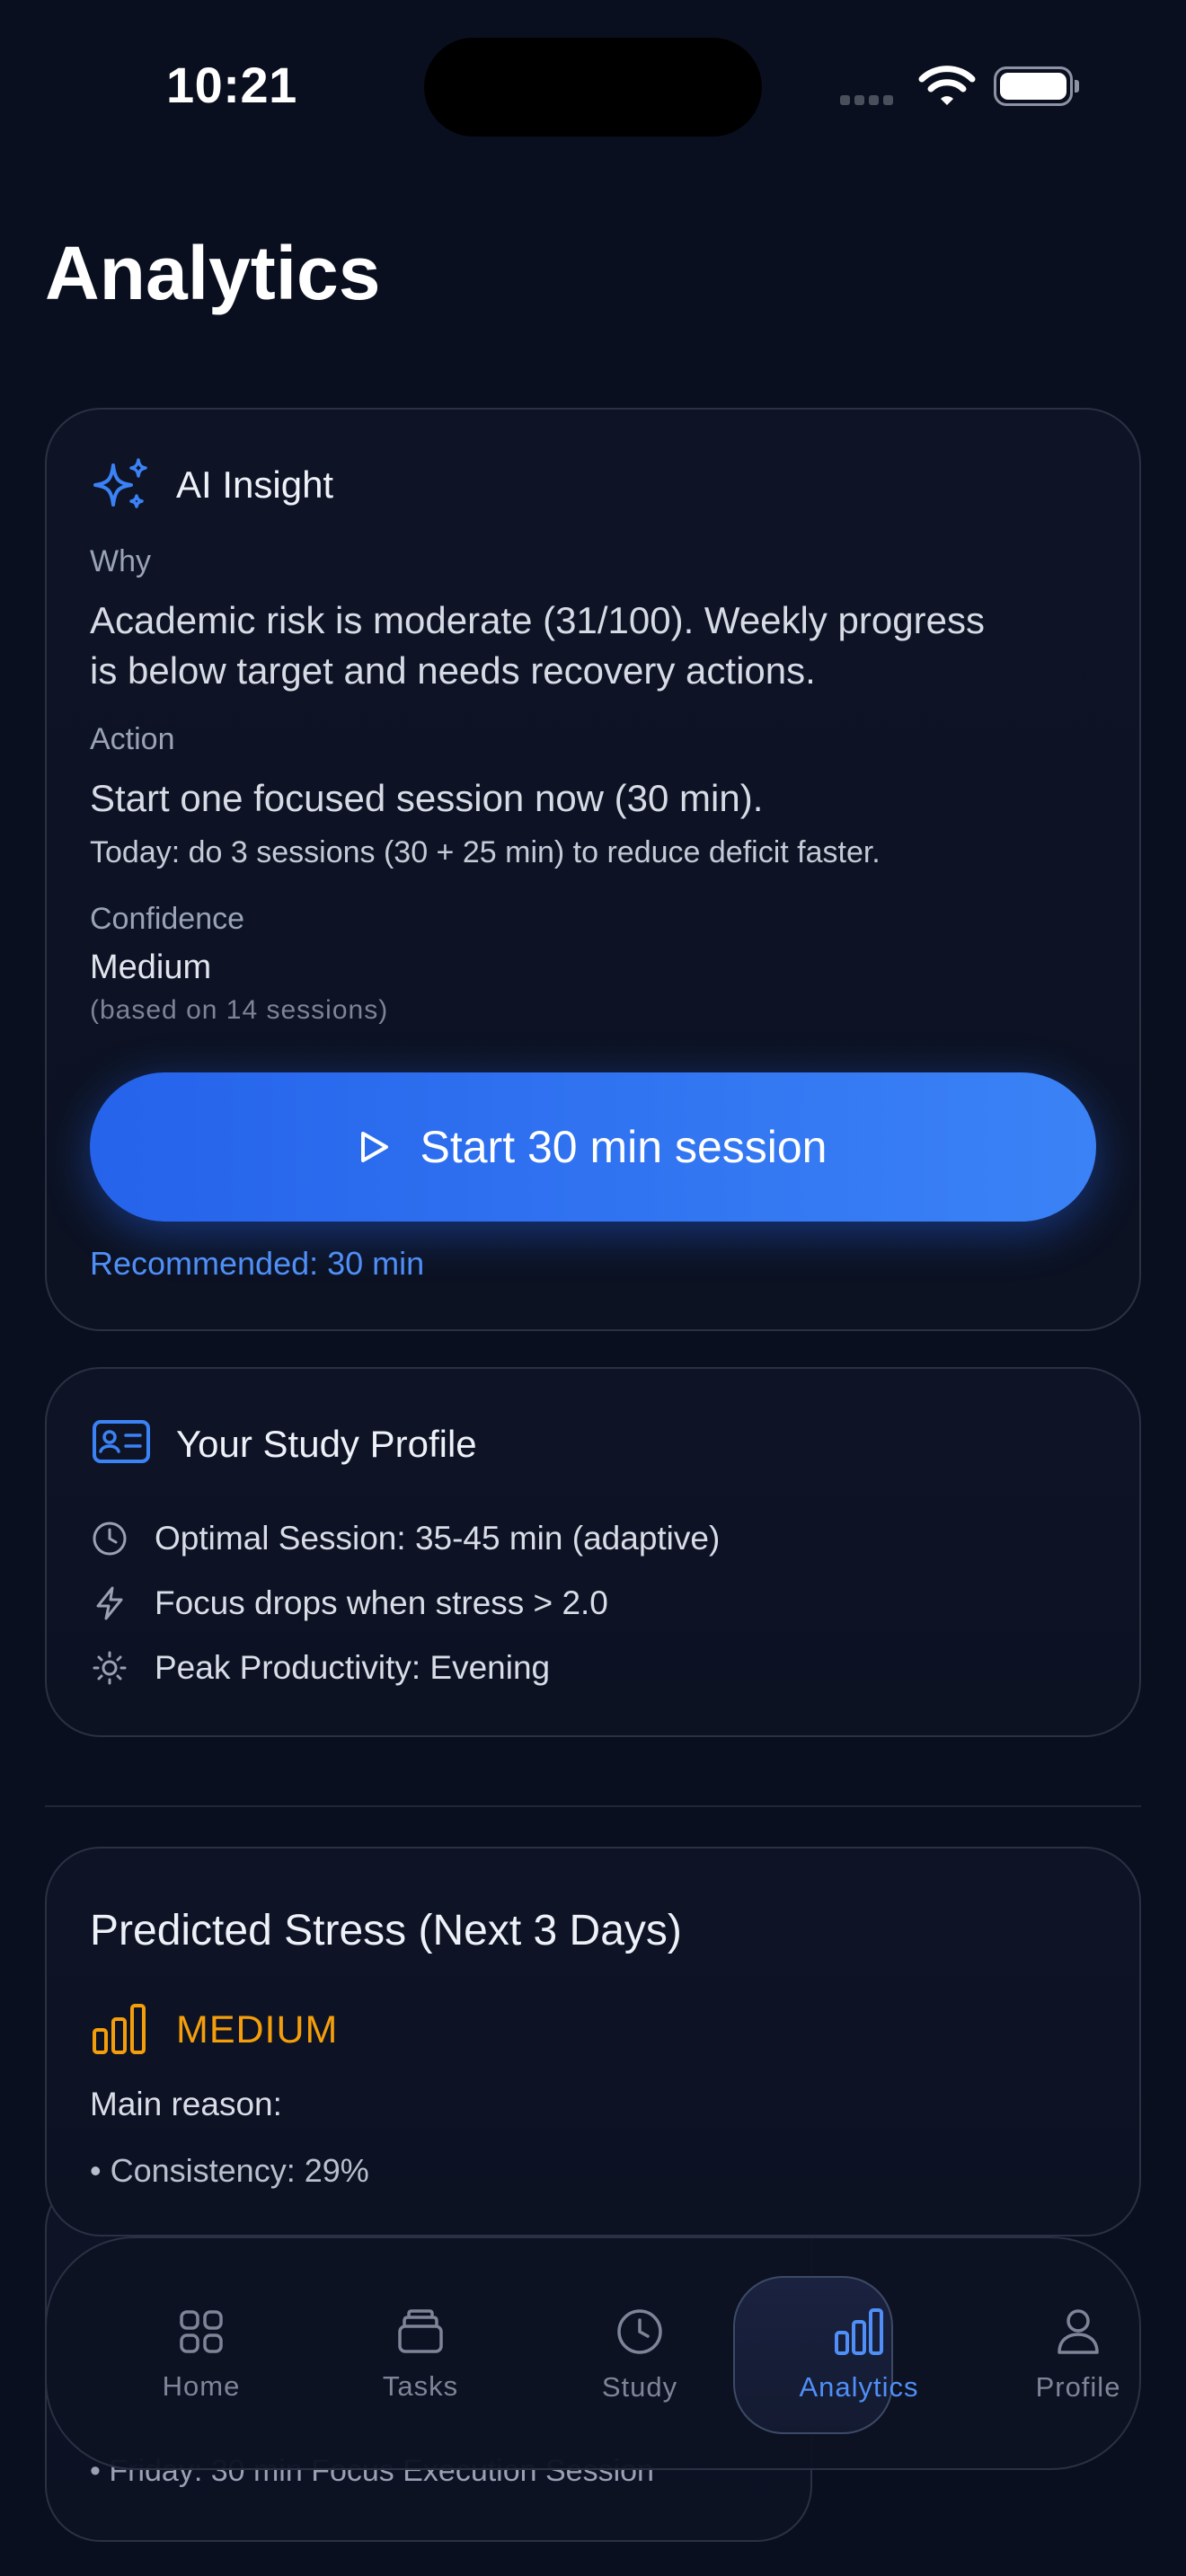 This screenshot has height=2576, width=1186. I want to click on id-card-icon, so click(122, 1444).